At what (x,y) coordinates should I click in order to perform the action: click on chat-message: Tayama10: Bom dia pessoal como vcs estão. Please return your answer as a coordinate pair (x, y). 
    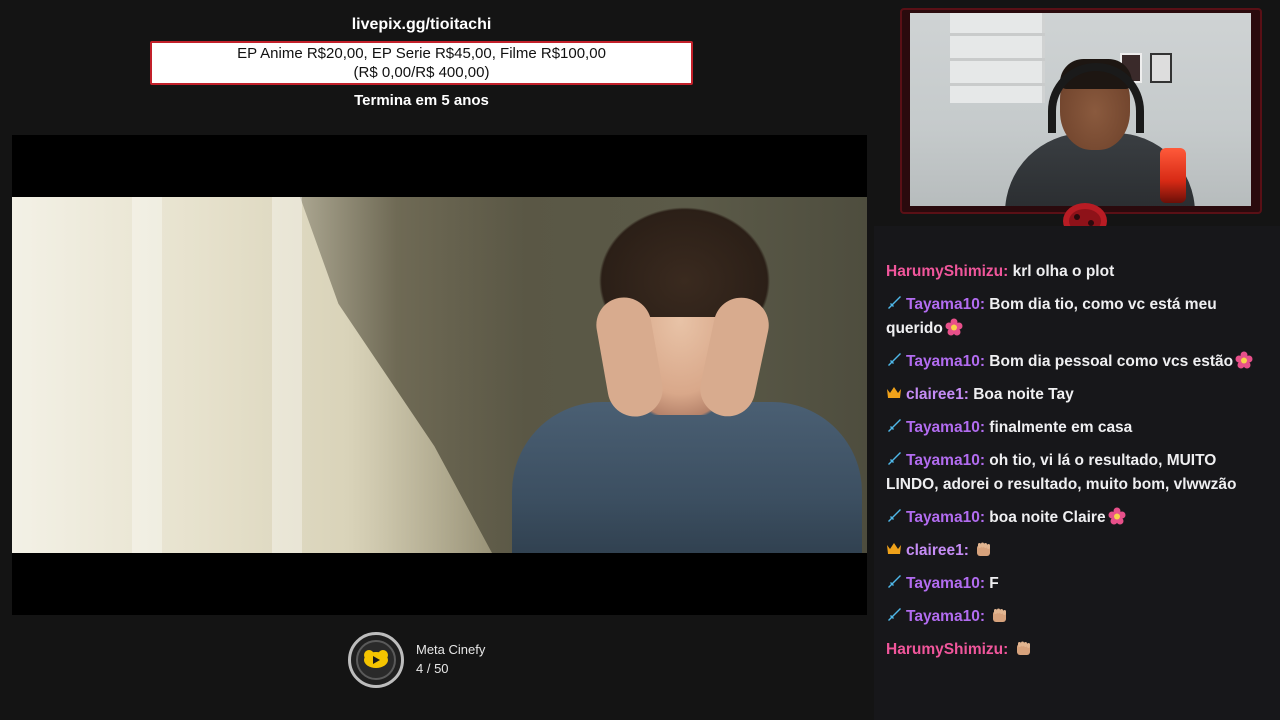
    Looking at the image, I should click on (1077, 362).